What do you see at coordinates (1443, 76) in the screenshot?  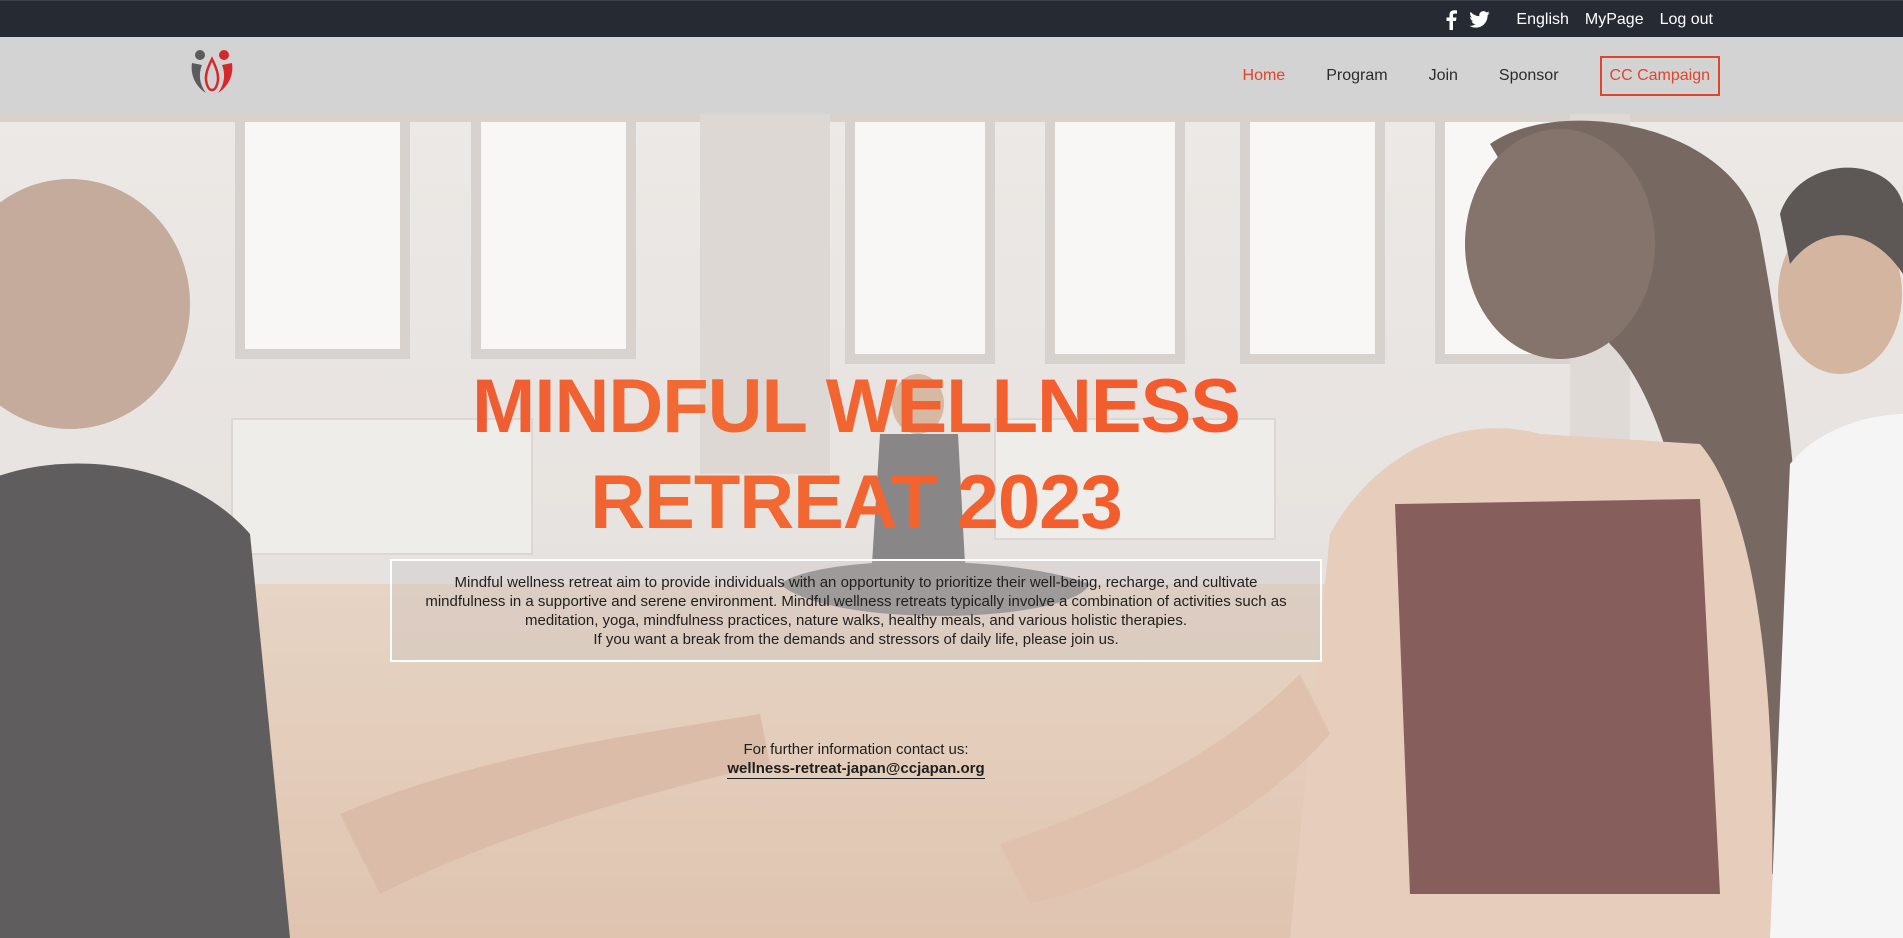 I see `nav-join: Join` at bounding box center [1443, 76].